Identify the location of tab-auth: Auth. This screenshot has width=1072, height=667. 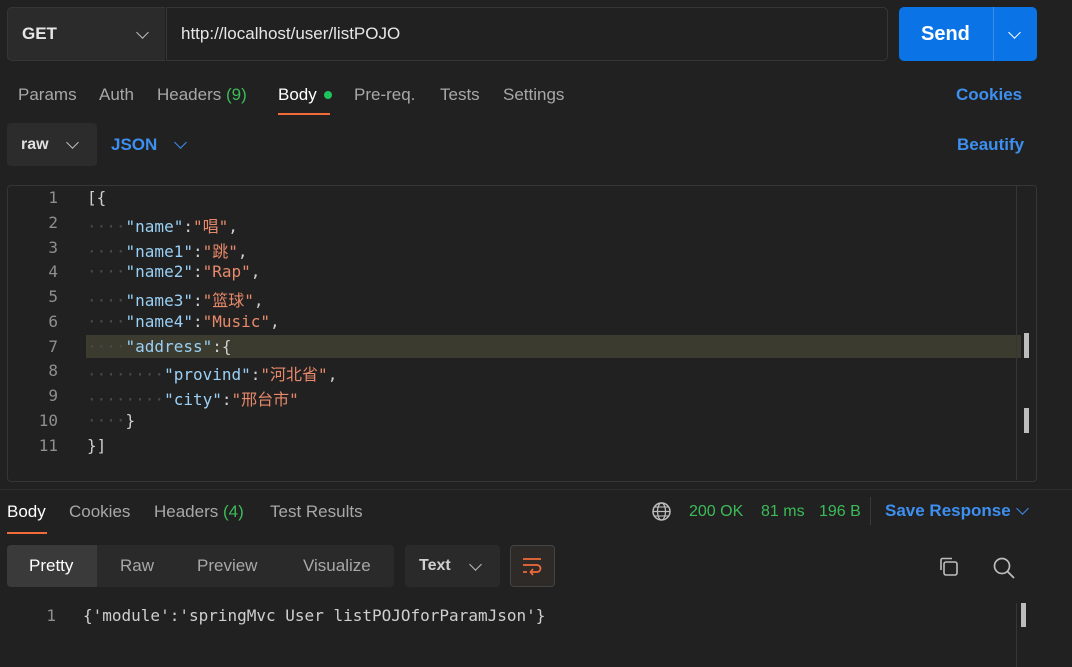
(116, 95).